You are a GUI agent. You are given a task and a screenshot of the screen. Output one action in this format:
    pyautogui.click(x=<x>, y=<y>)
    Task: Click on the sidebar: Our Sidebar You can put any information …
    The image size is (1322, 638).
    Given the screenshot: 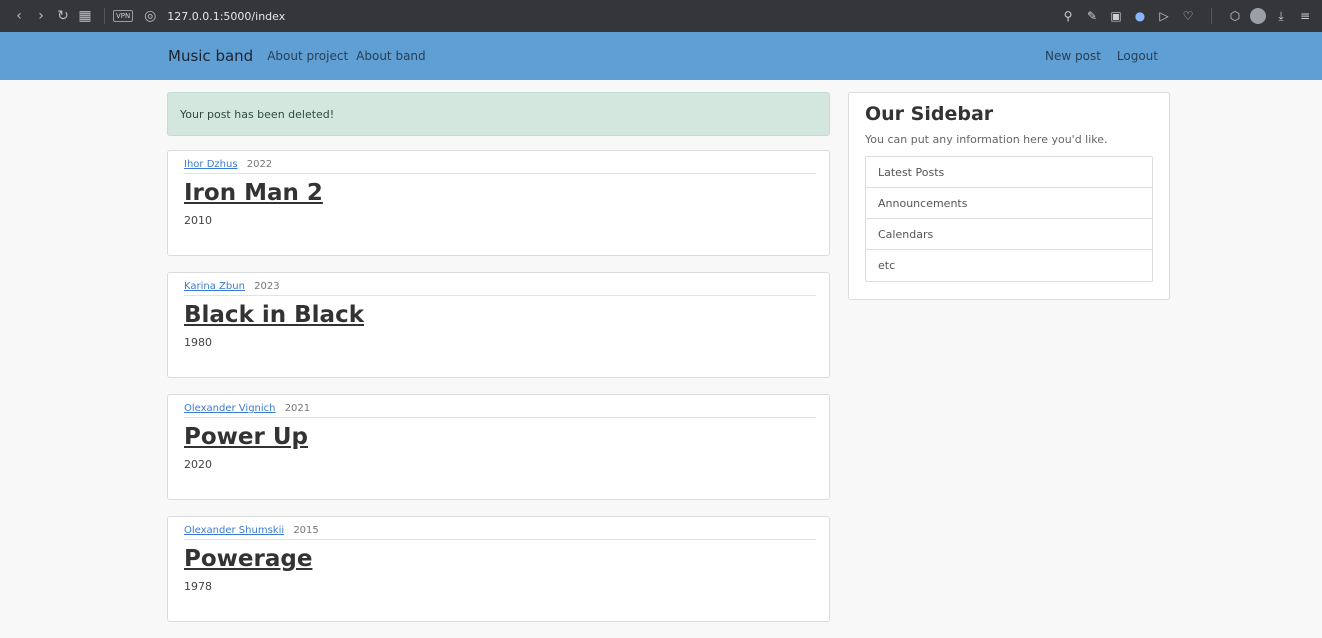 What is the action you would take?
    pyautogui.click(x=1009, y=196)
    